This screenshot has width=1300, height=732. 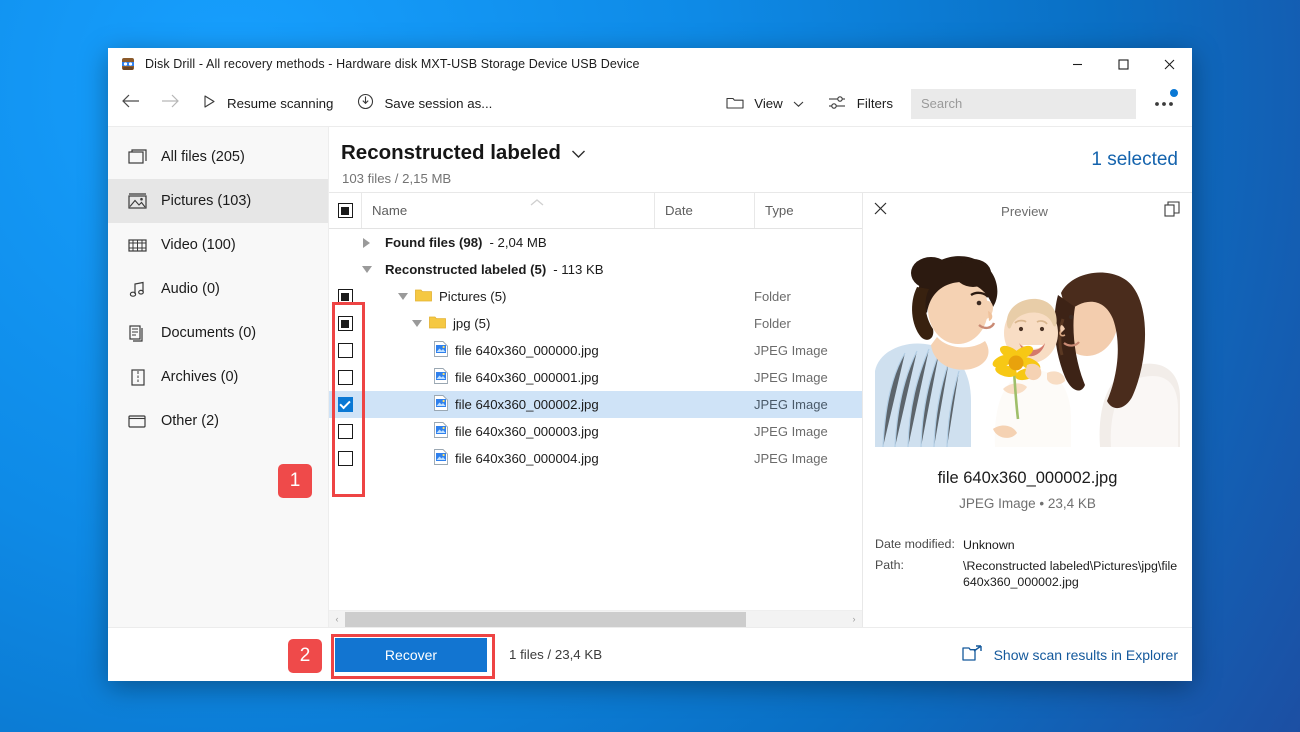 What do you see at coordinates (472, 323) in the screenshot?
I see `row-name-label: jpg (5)` at bounding box center [472, 323].